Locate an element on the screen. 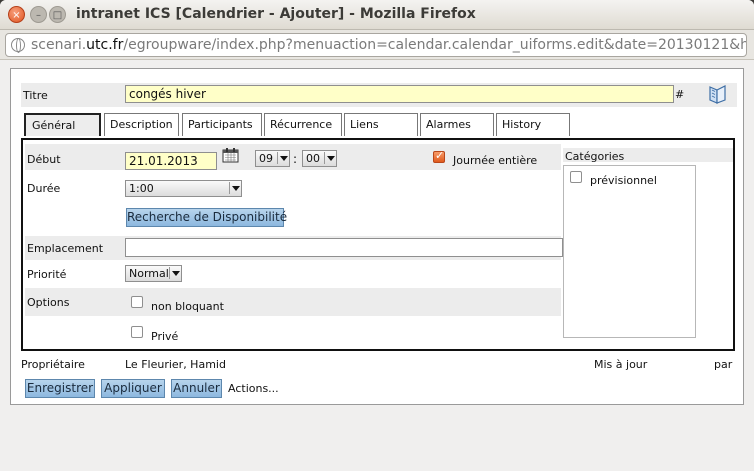 The image size is (754, 471). tab-links-label: Liens is located at coordinates (364, 124).